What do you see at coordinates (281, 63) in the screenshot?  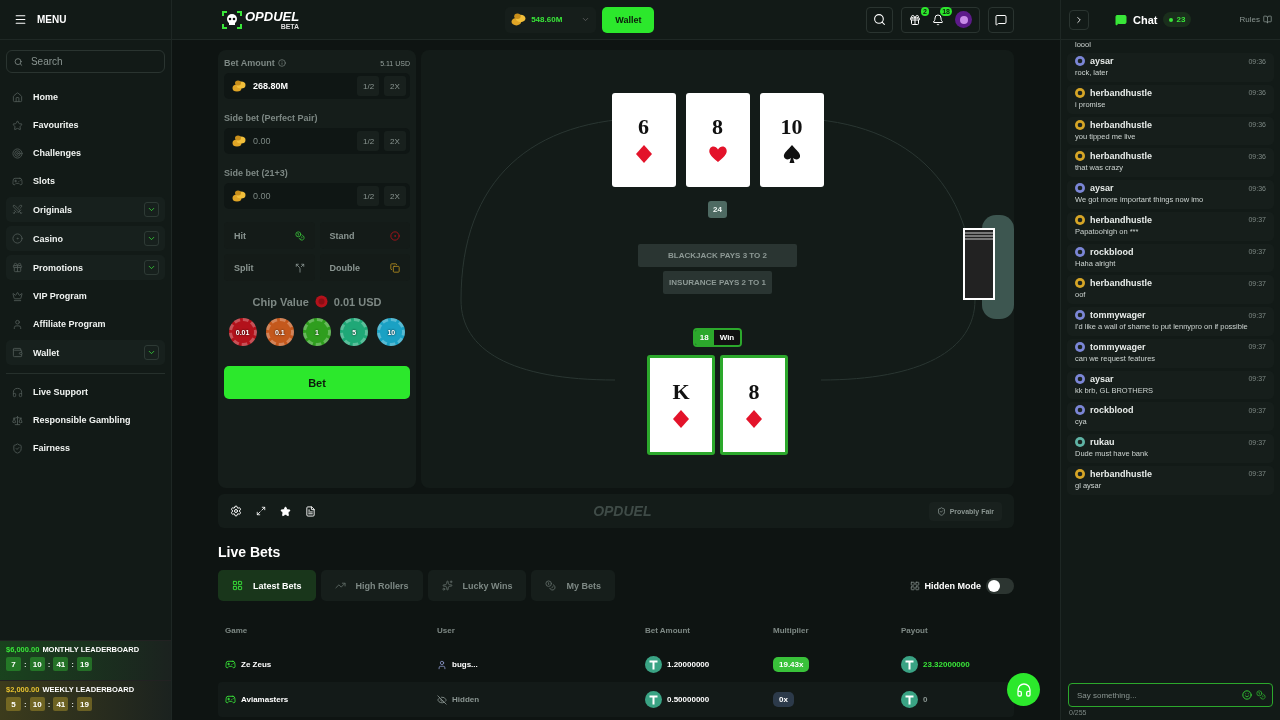 I see `info-icon` at bounding box center [281, 63].